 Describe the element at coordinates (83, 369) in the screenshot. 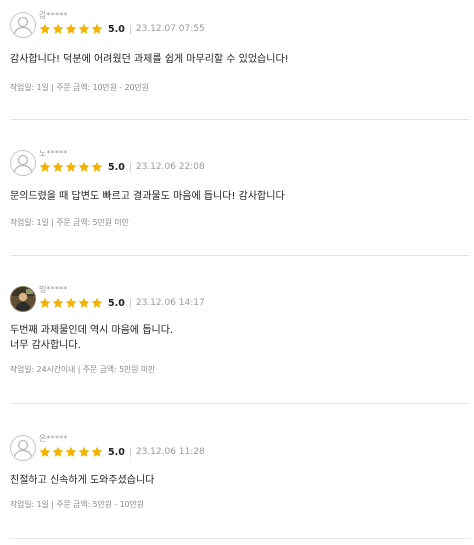

I see `review-meta: 작업일: 24시간이내 | 주문 금액: 5만원 미만` at that location.